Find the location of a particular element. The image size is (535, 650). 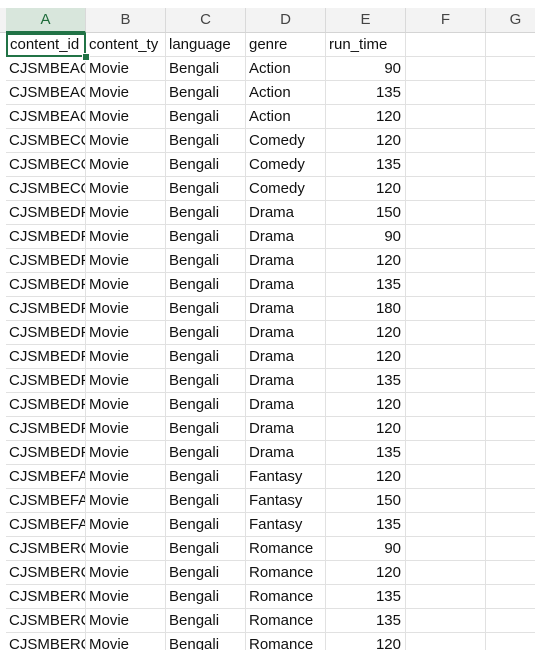

header-cell-content-ty: content_ty is located at coordinates (126, 45).